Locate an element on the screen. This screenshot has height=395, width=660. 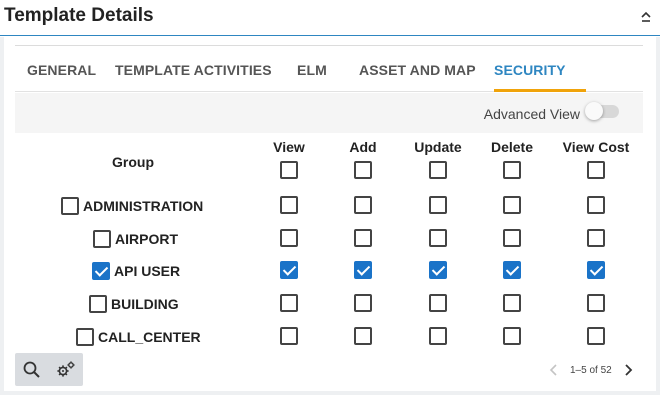
table-row: API USER is located at coordinates (136, 271).